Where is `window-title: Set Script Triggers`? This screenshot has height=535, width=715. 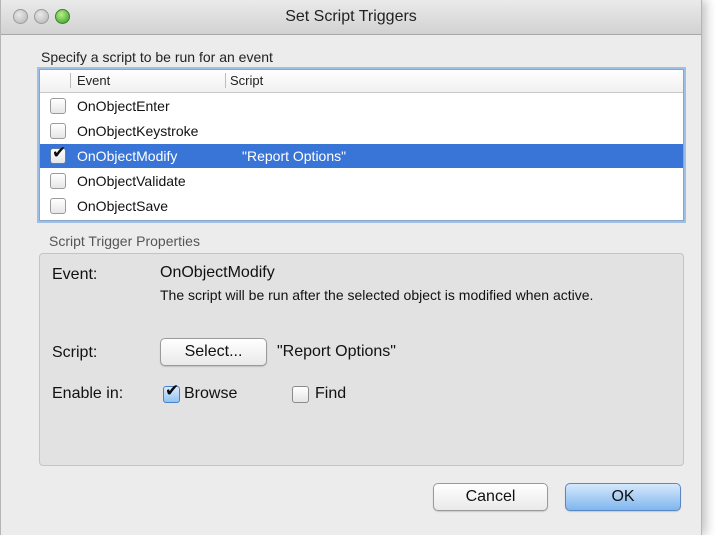 window-title: Set Script Triggers is located at coordinates (351, 16).